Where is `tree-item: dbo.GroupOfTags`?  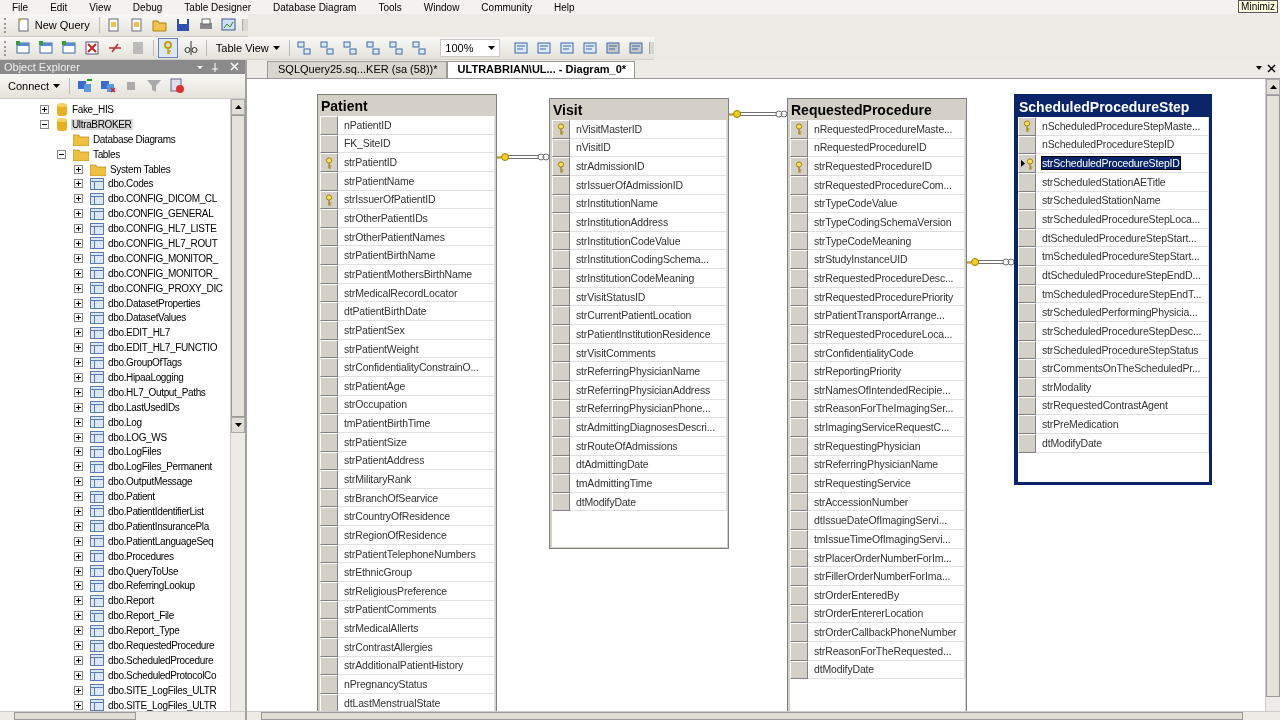
tree-item: dbo.GroupOfTags is located at coordinates (145, 363).